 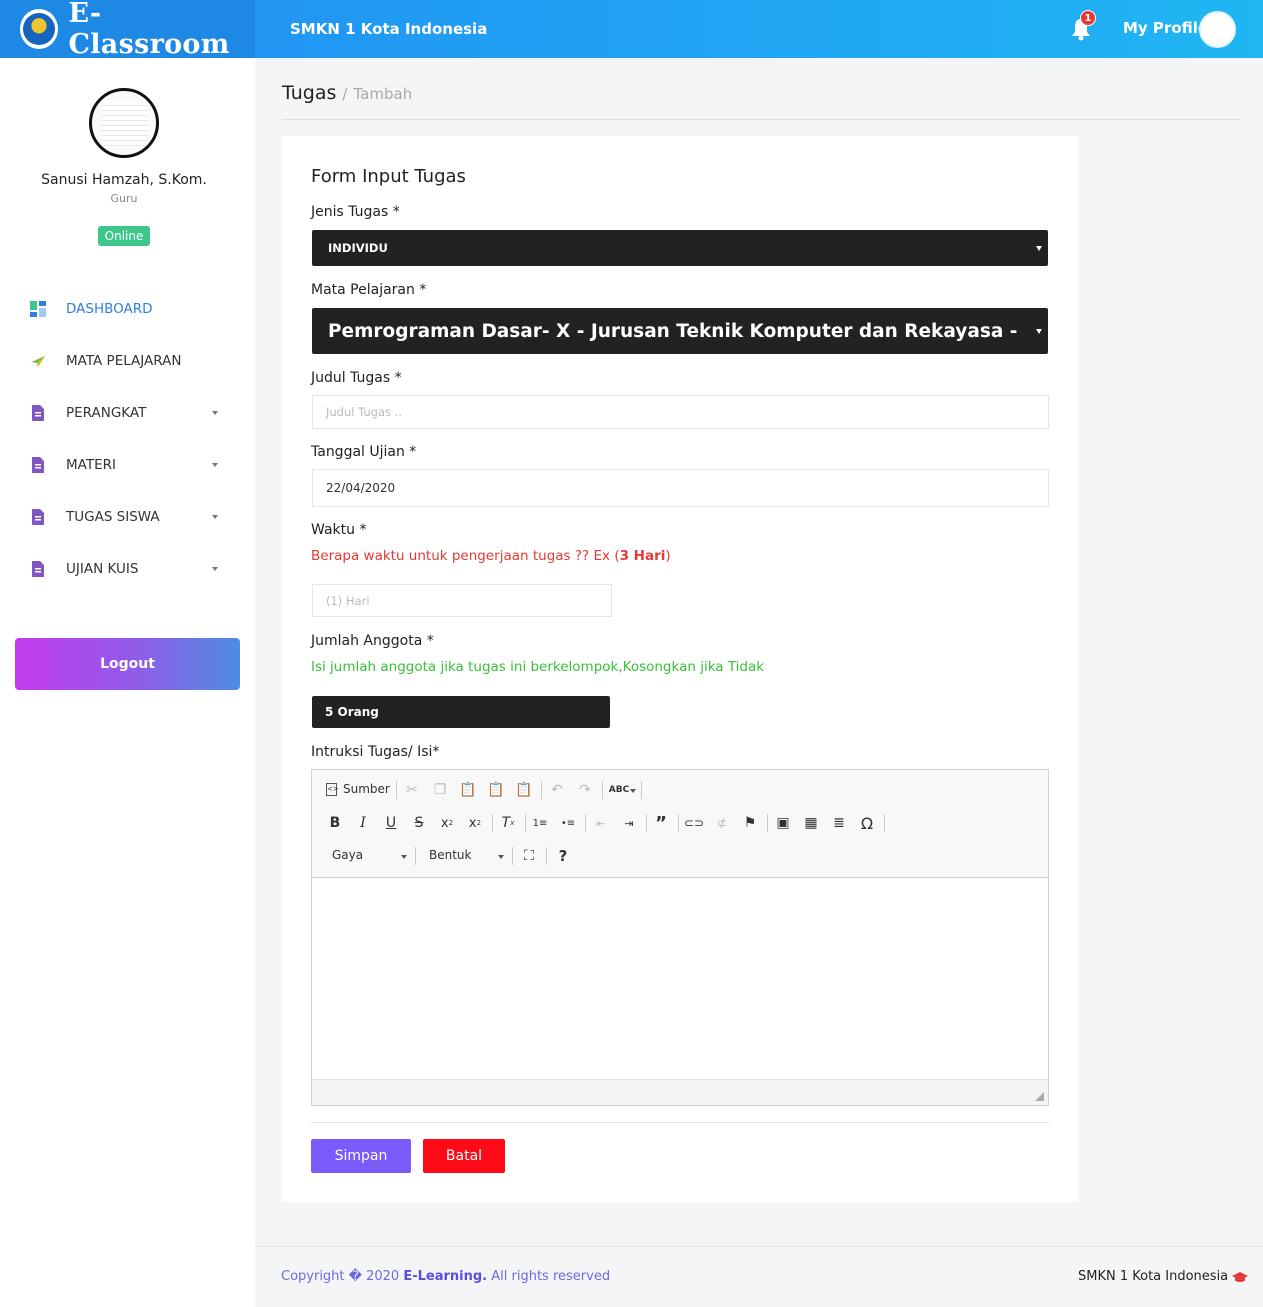 I want to click on strikethrough-icon: S, so click(x=419, y=823).